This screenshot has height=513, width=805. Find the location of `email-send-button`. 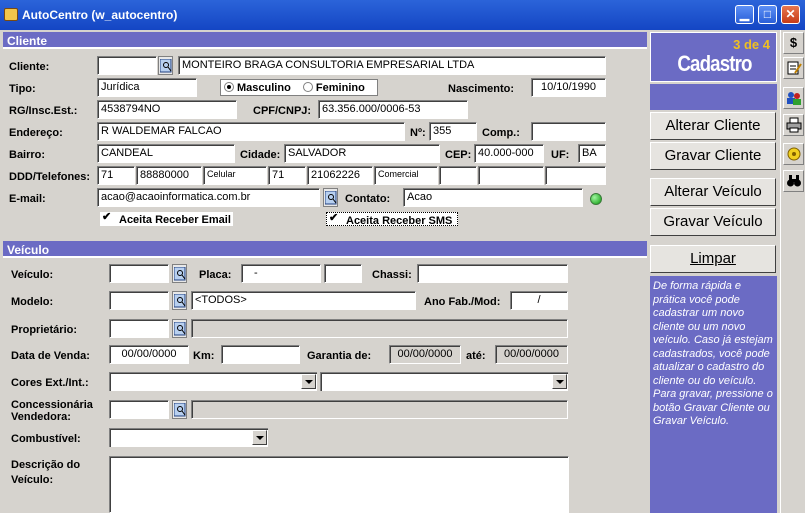

email-send-button is located at coordinates (330, 197).